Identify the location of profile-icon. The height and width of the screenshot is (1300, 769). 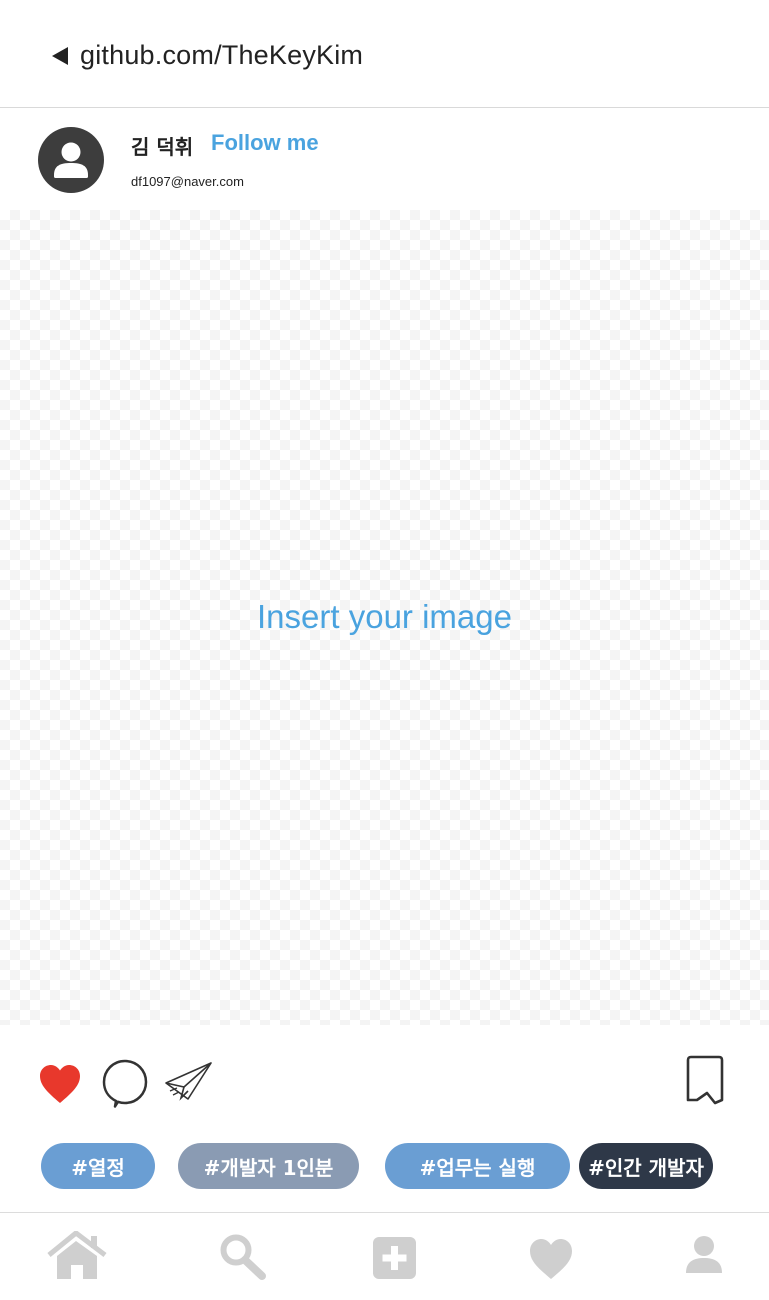
(704, 1257).